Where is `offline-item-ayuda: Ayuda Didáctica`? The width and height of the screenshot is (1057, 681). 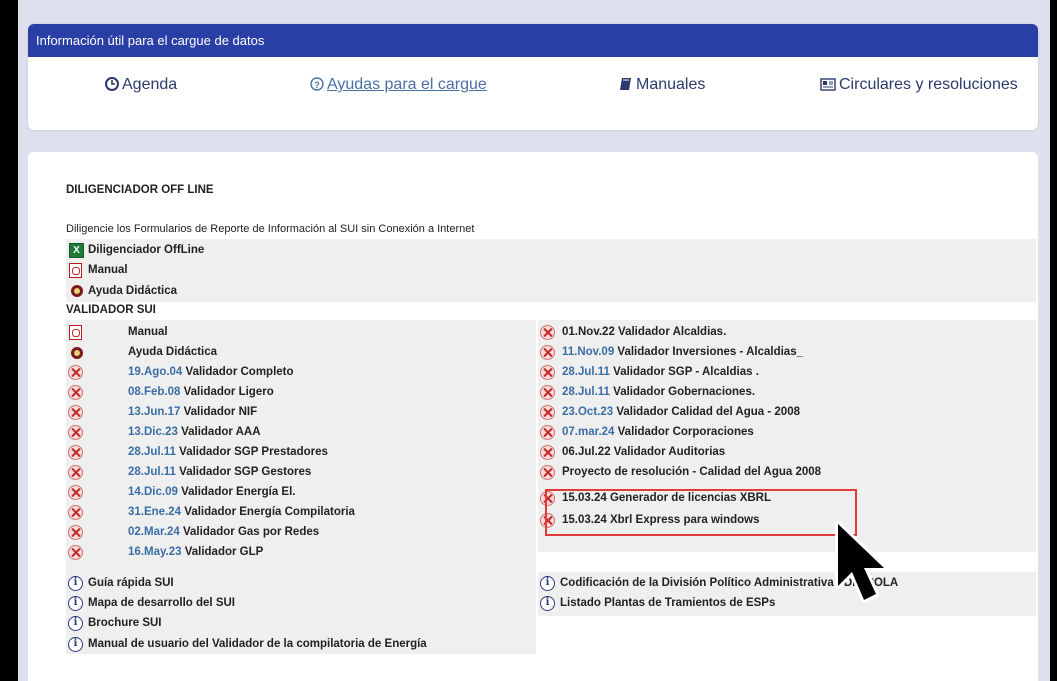
offline-item-ayuda: Ayuda Didáctica is located at coordinates (132, 291).